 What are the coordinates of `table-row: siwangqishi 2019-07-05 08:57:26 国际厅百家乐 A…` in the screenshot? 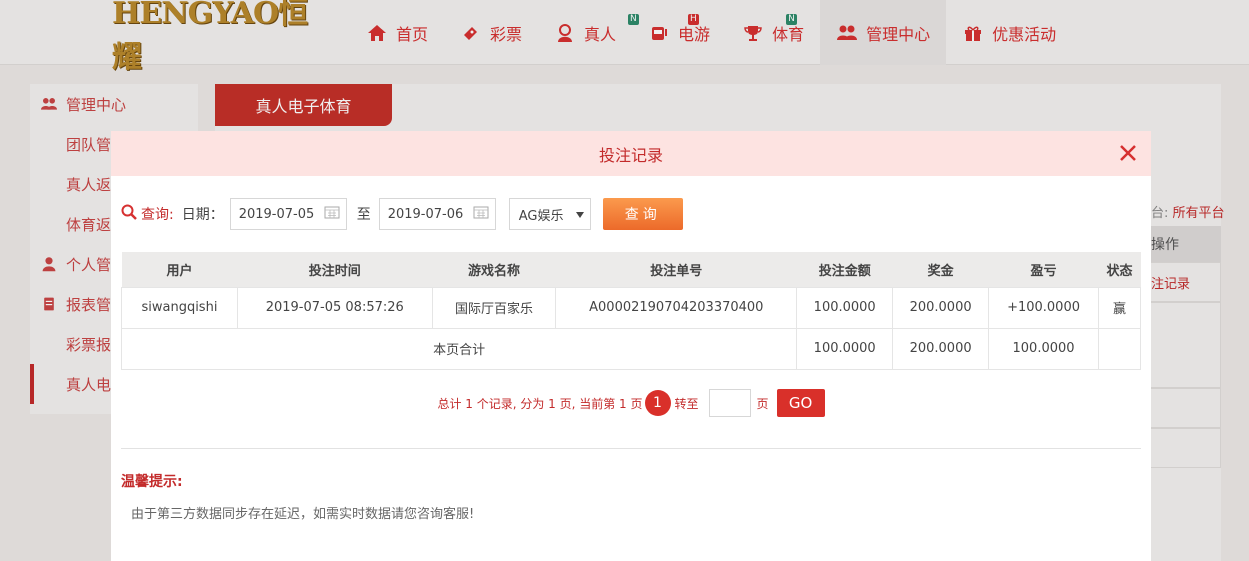 It's located at (631, 307).